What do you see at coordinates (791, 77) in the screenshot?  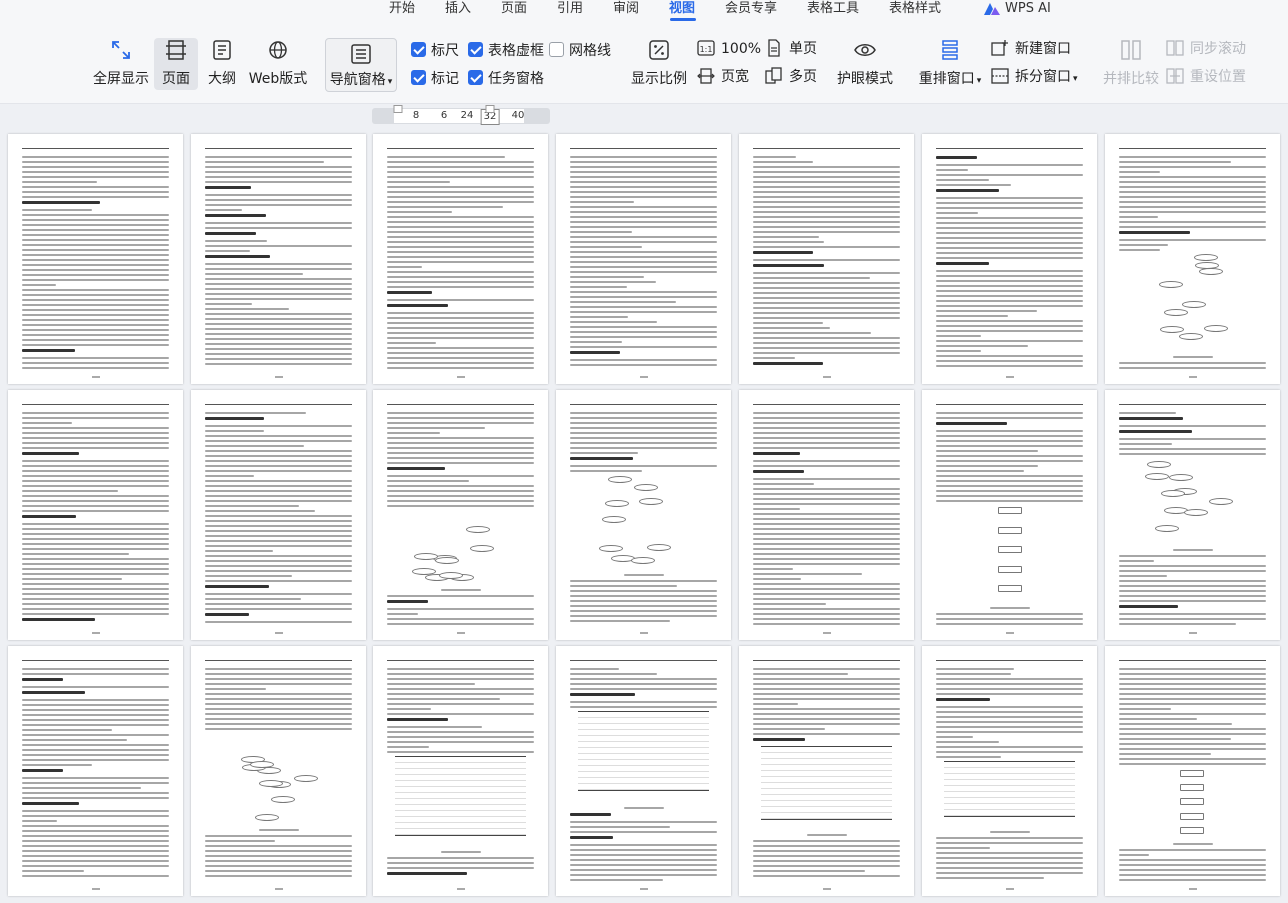 I see `multi-page-button: 多页` at bounding box center [791, 77].